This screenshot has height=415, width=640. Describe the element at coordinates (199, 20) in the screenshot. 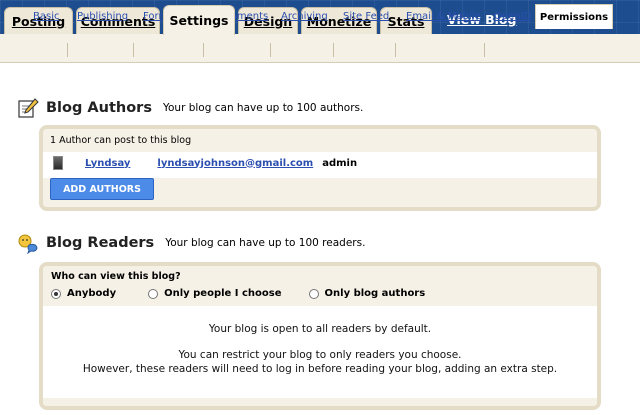

I see `tab-settings: Settings` at that location.